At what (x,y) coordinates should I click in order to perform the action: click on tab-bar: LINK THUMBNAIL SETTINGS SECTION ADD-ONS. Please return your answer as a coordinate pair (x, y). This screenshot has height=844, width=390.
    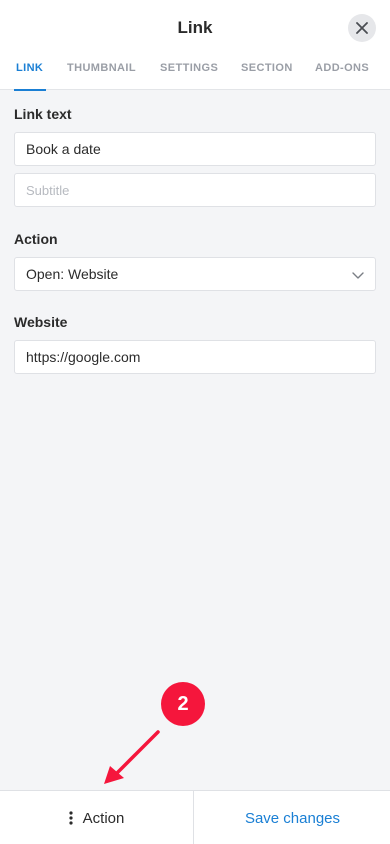
    Looking at the image, I should click on (195, 73).